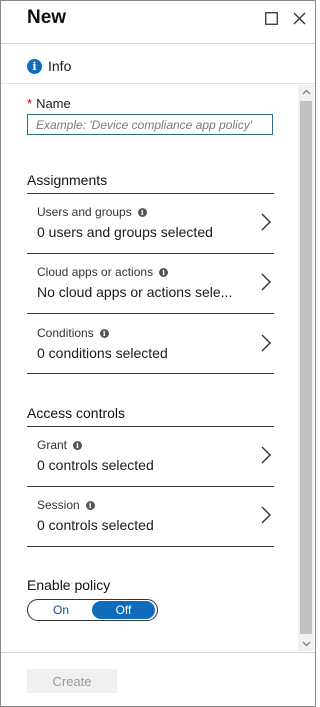 The image size is (320, 707). I want to click on scroll-up-icon, so click(306, 92).